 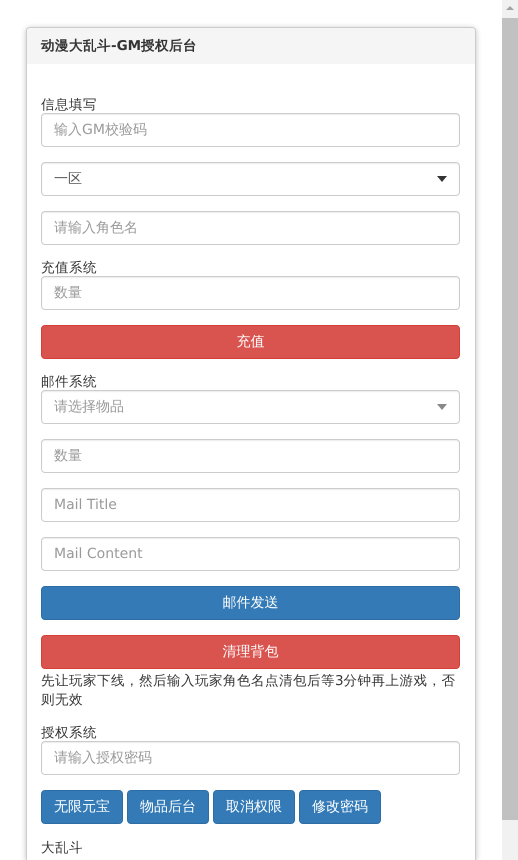 What do you see at coordinates (250, 342) in the screenshot?
I see `action-button: 充值` at bounding box center [250, 342].